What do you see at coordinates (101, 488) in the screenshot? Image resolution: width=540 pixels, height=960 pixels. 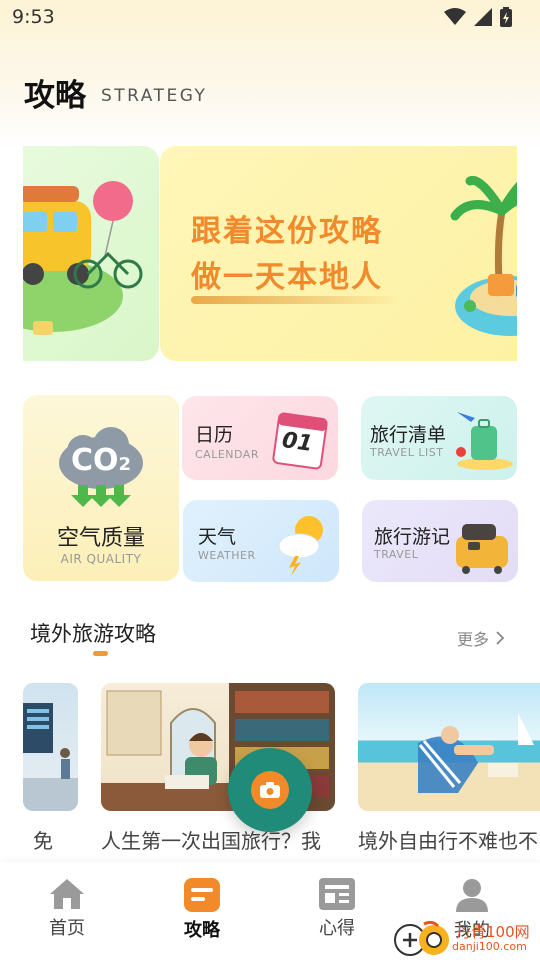 I see `tool-air-quality: CO2 空气质量 AIR QUALITY` at bounding box center [101, 488].